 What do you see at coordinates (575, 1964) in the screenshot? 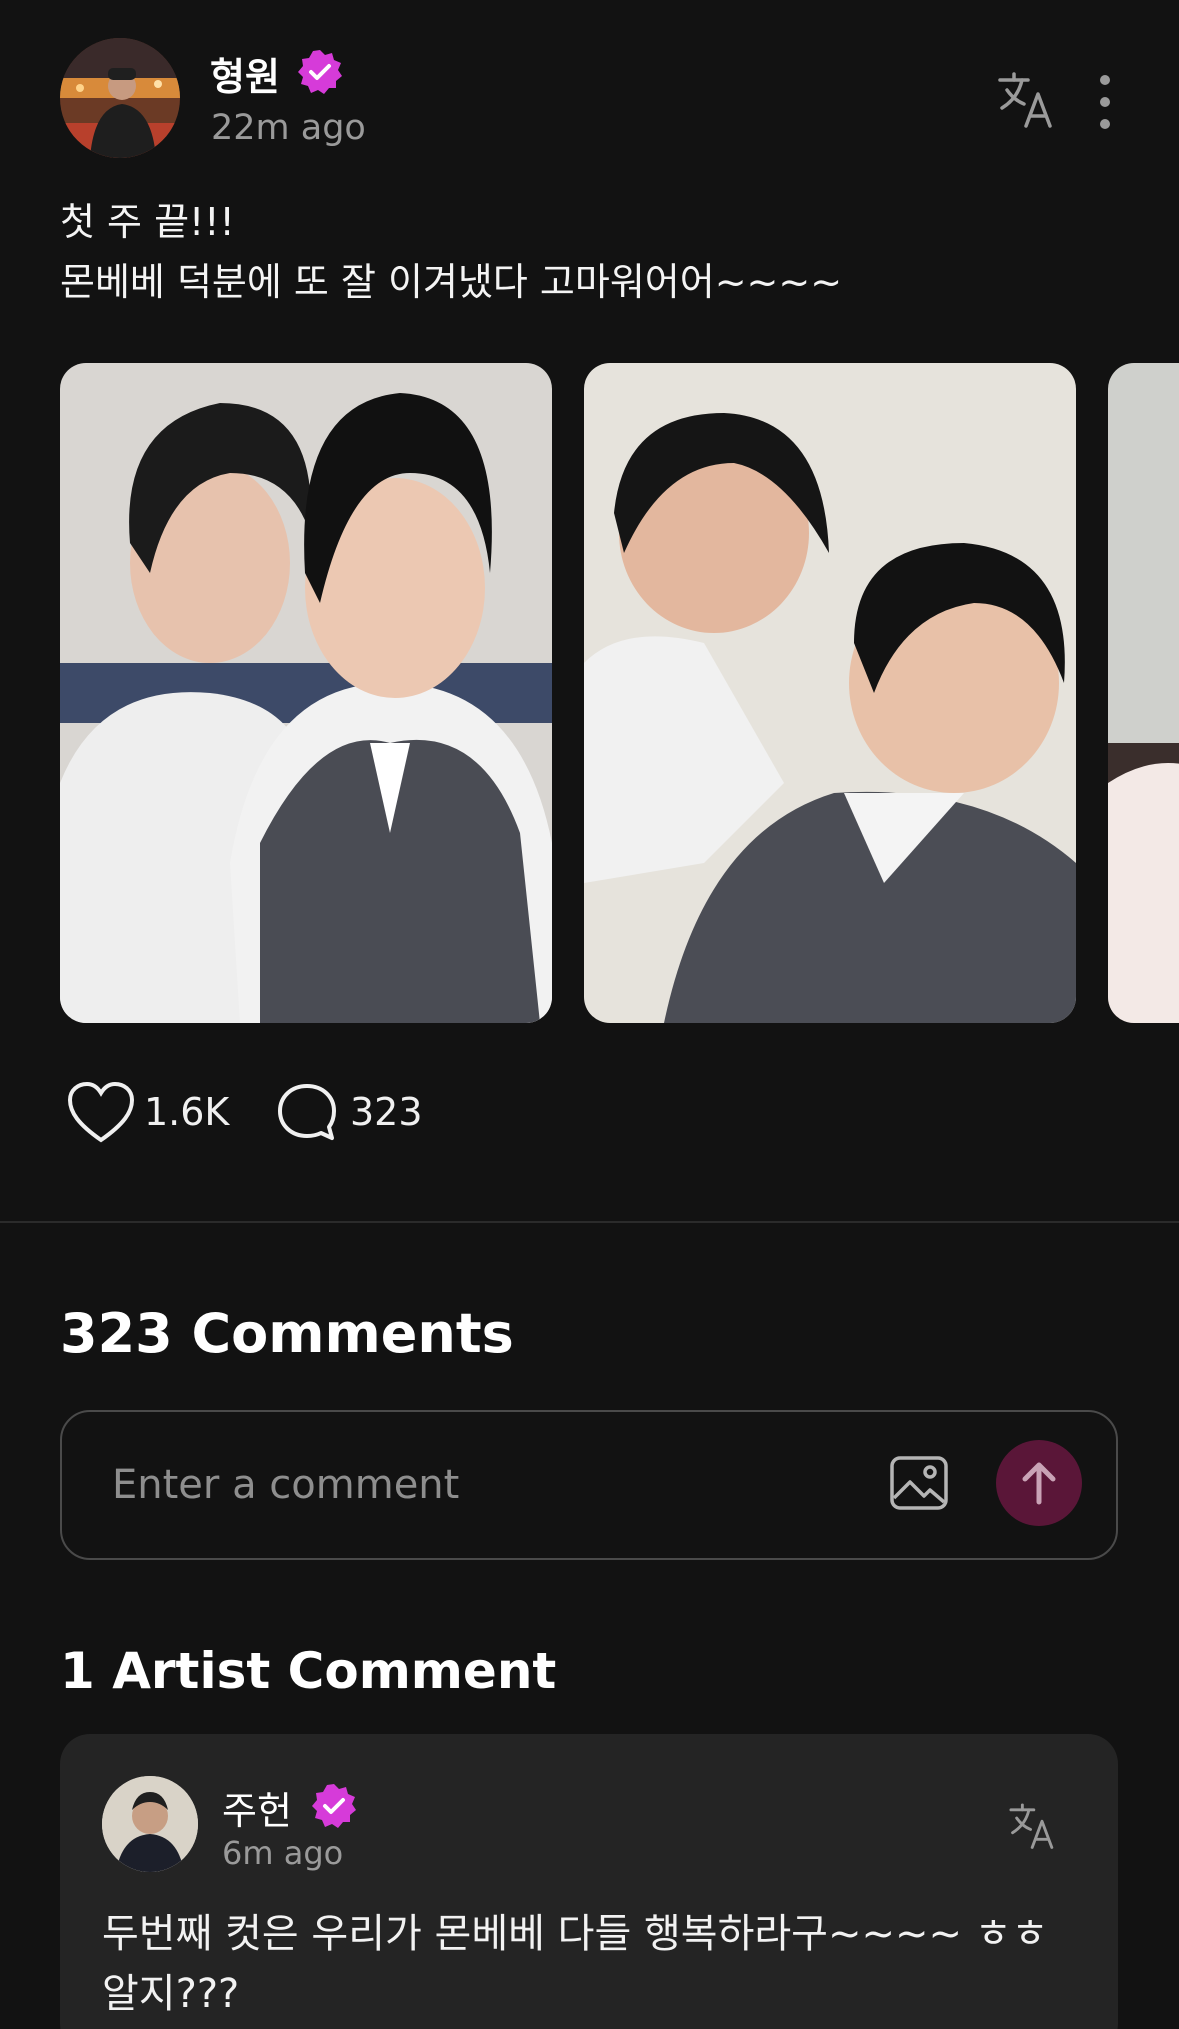
I see `artist-comment-text: 두번째 컷은 우리가 몬베베 다들 행복하라구~~~~ ㅎㅎ 알지???` at bounding box center [575, 1964].